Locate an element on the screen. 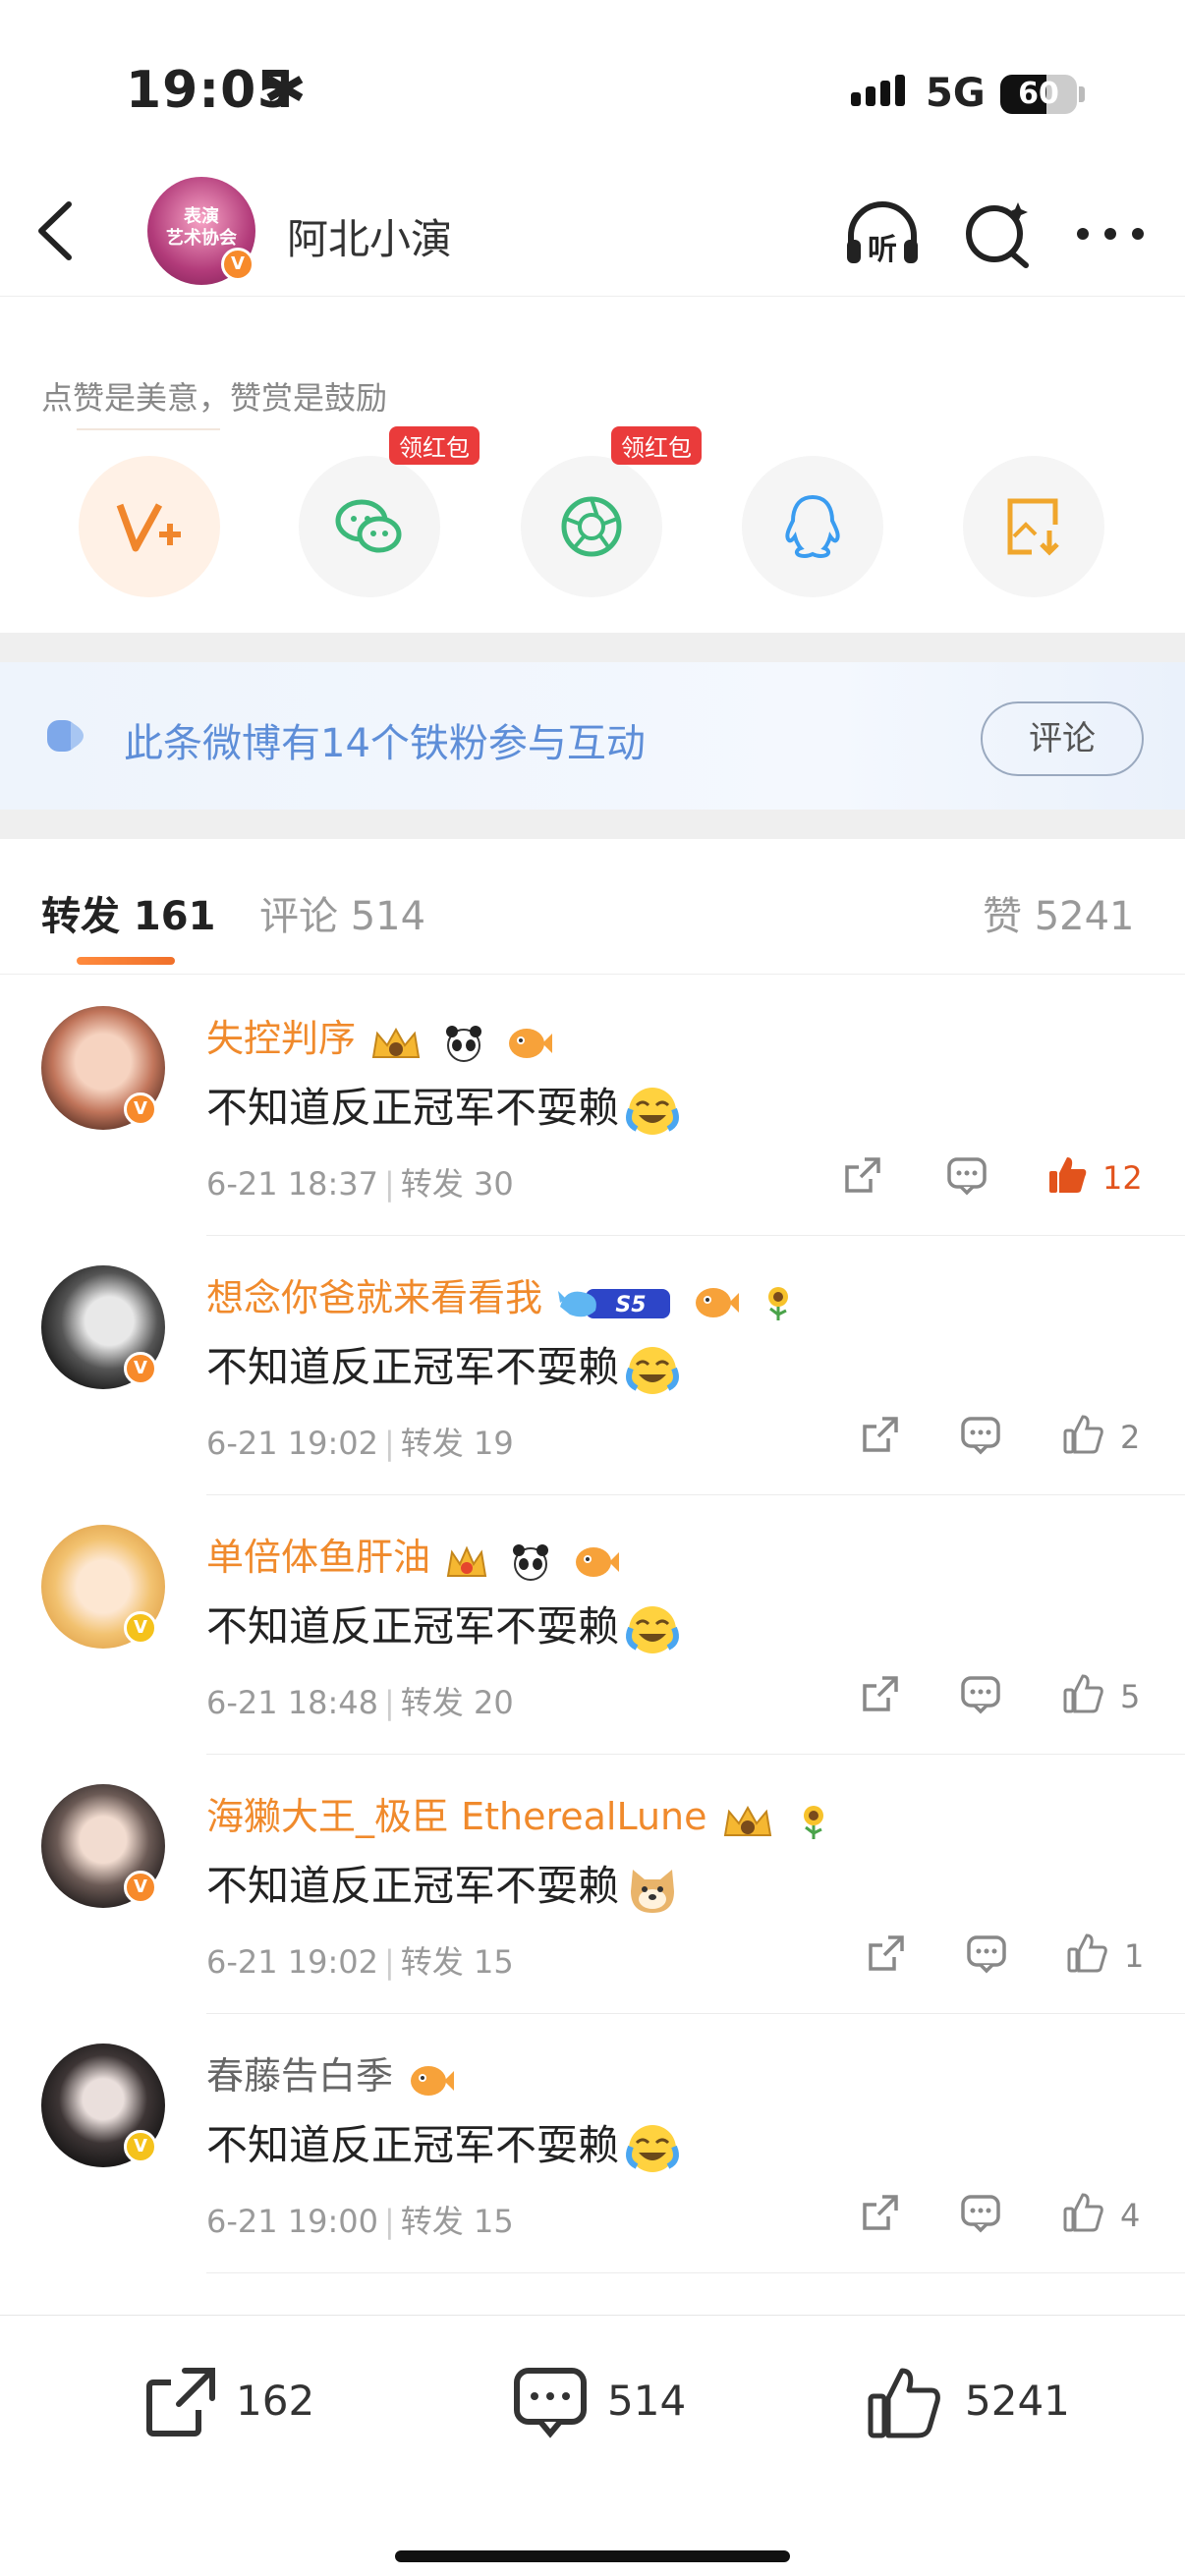 This screenshot has height=2576, width=1185. chevron-left-icon is located at coordinates (55, 230).